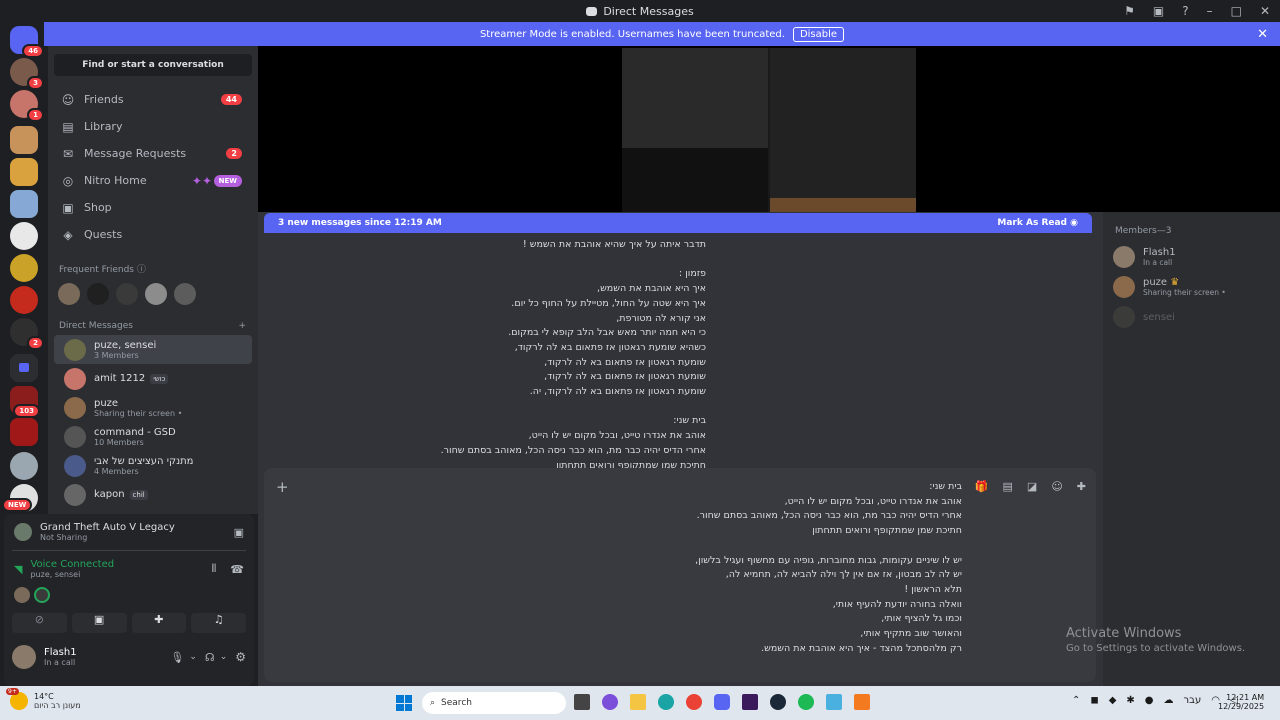 Image resolution: width=1280 pixels, height=720 pixels. Describe the element at coordinates (153, 207) in the screenshot. I see `nav-shop: ▣ Shop` at that location.